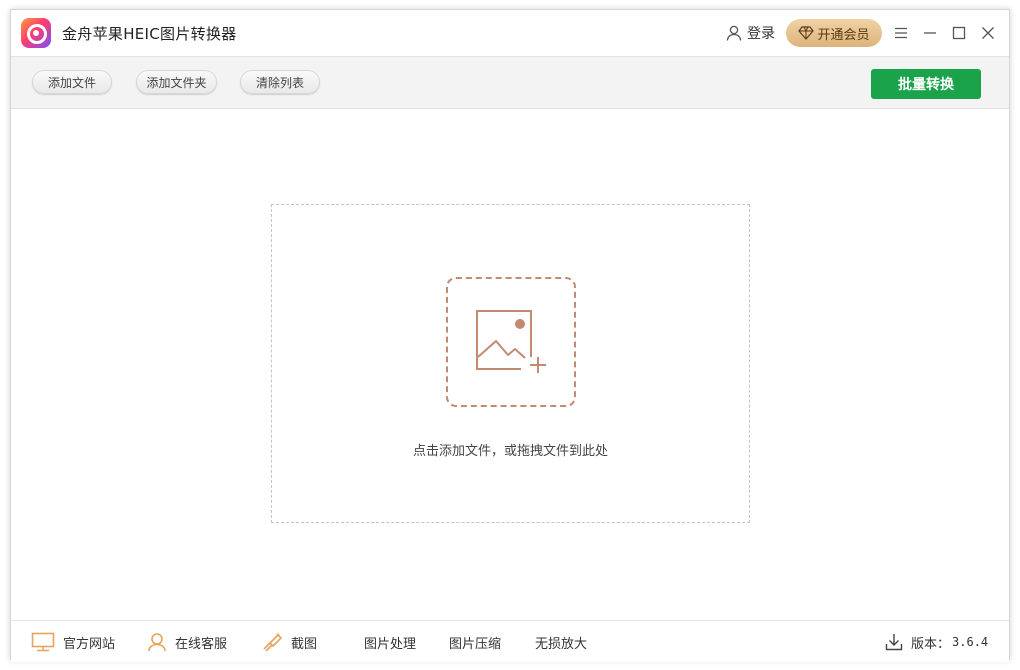 This screenshot has width=1020, height=670. I want to click on diamond-icon, so click(806, 33).